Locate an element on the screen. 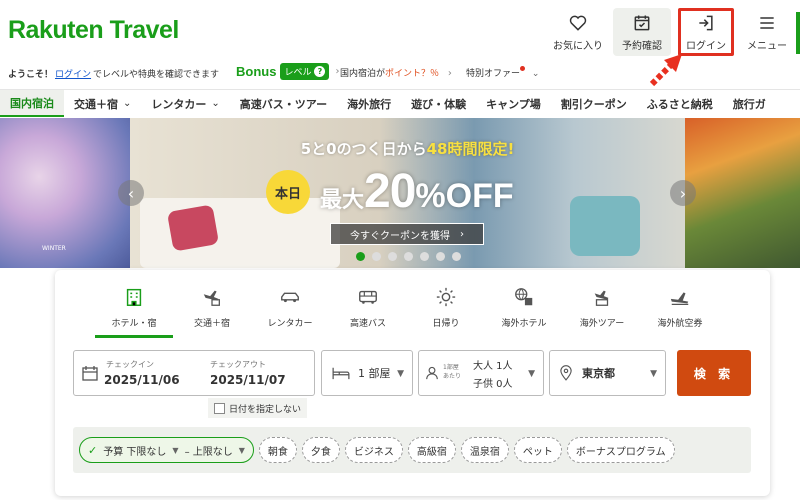  category-label: 交通＋宿 is located at coordinates (96, 104).